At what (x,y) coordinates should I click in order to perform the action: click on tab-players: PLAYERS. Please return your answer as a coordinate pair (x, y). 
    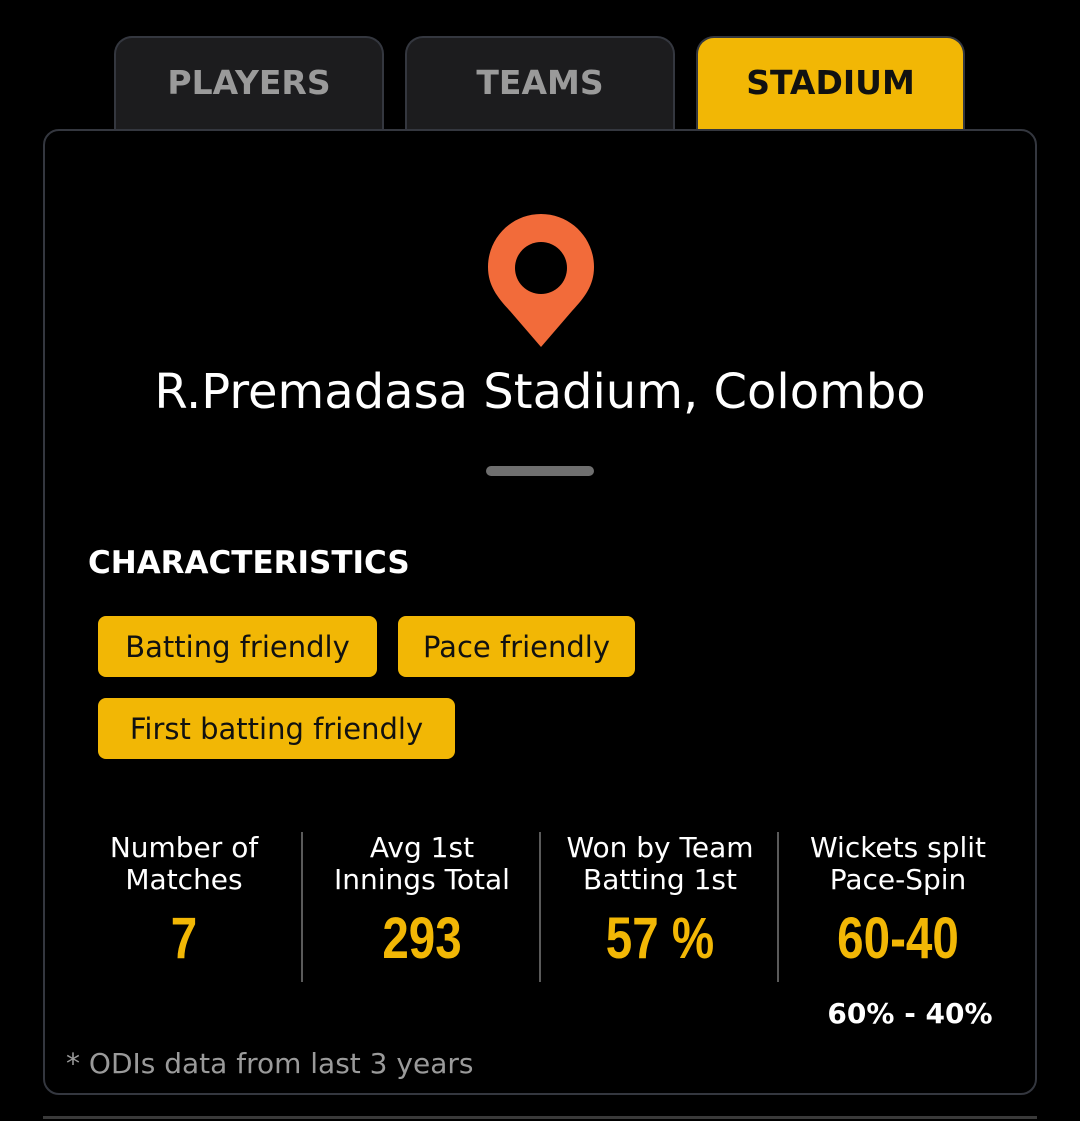
    Looking at the image, I should click on (249, 83).